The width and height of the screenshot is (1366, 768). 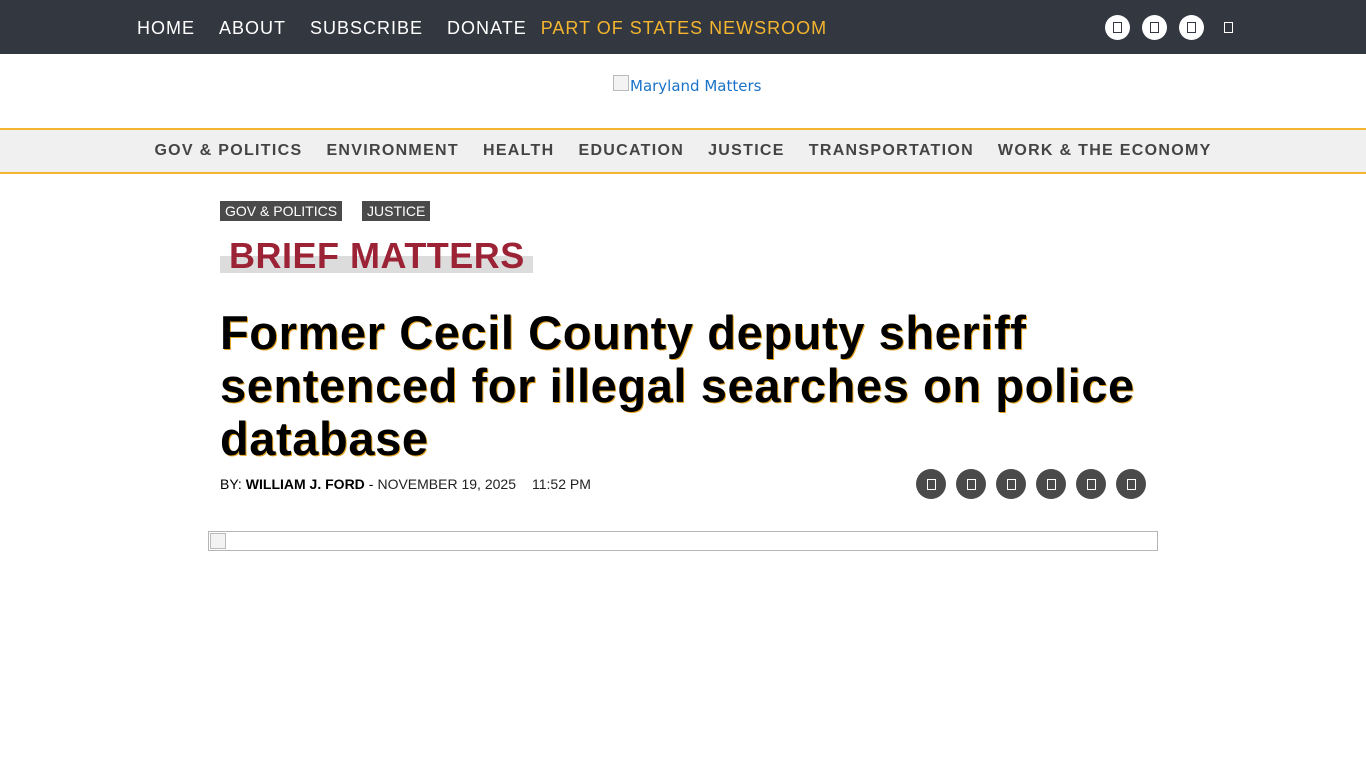 I want to click on facebook-icon, so click(x=1117, y=27).